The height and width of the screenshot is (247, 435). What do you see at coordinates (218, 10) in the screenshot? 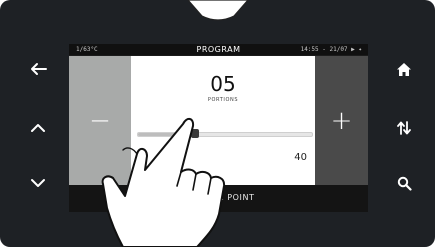
I see `top-tab-indicator` at bounding box center [218, 10].